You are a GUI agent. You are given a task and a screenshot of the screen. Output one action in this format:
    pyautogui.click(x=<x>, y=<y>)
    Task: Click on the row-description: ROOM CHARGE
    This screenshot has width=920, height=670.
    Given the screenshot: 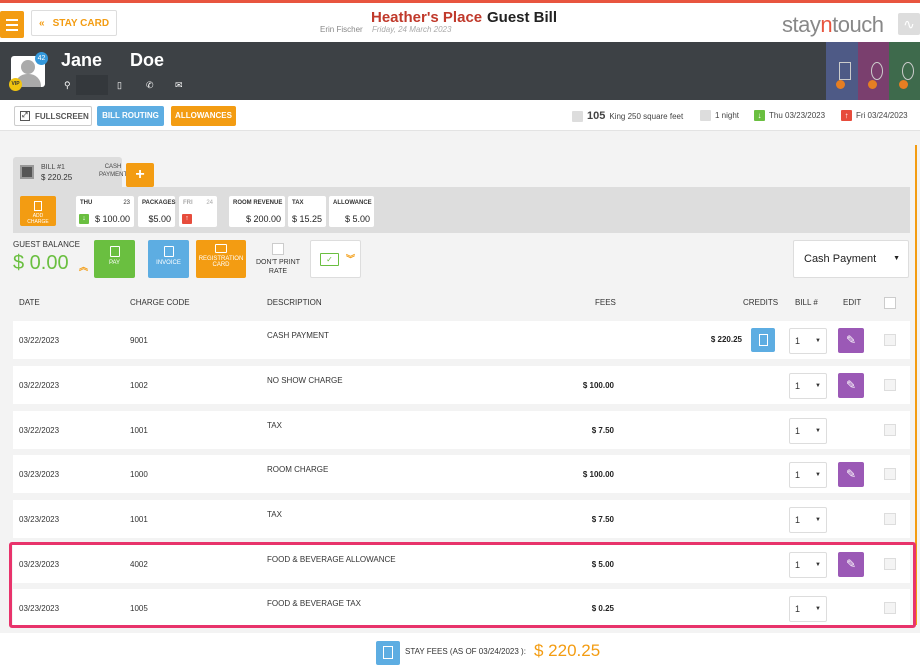 What is the action you would take?
    pyautogui.click(x=298, y=469)
    